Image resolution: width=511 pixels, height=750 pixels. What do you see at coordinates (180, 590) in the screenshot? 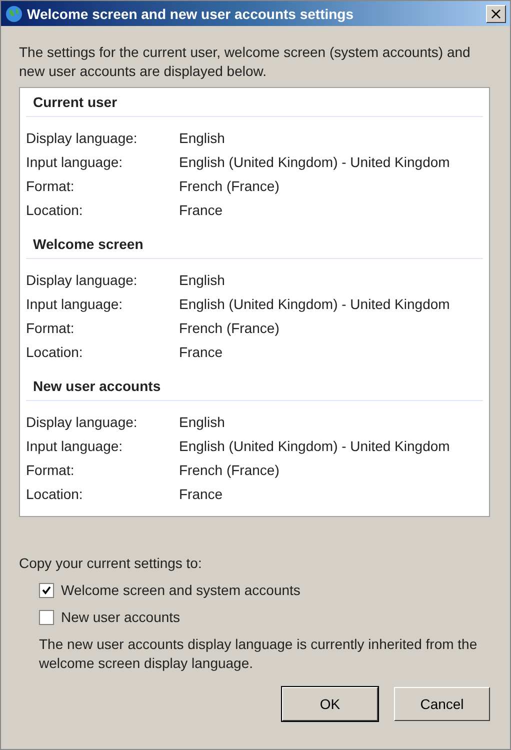
I see `checkbox-label: Welcome screen and system accounts` at bounding box center [180, 590].